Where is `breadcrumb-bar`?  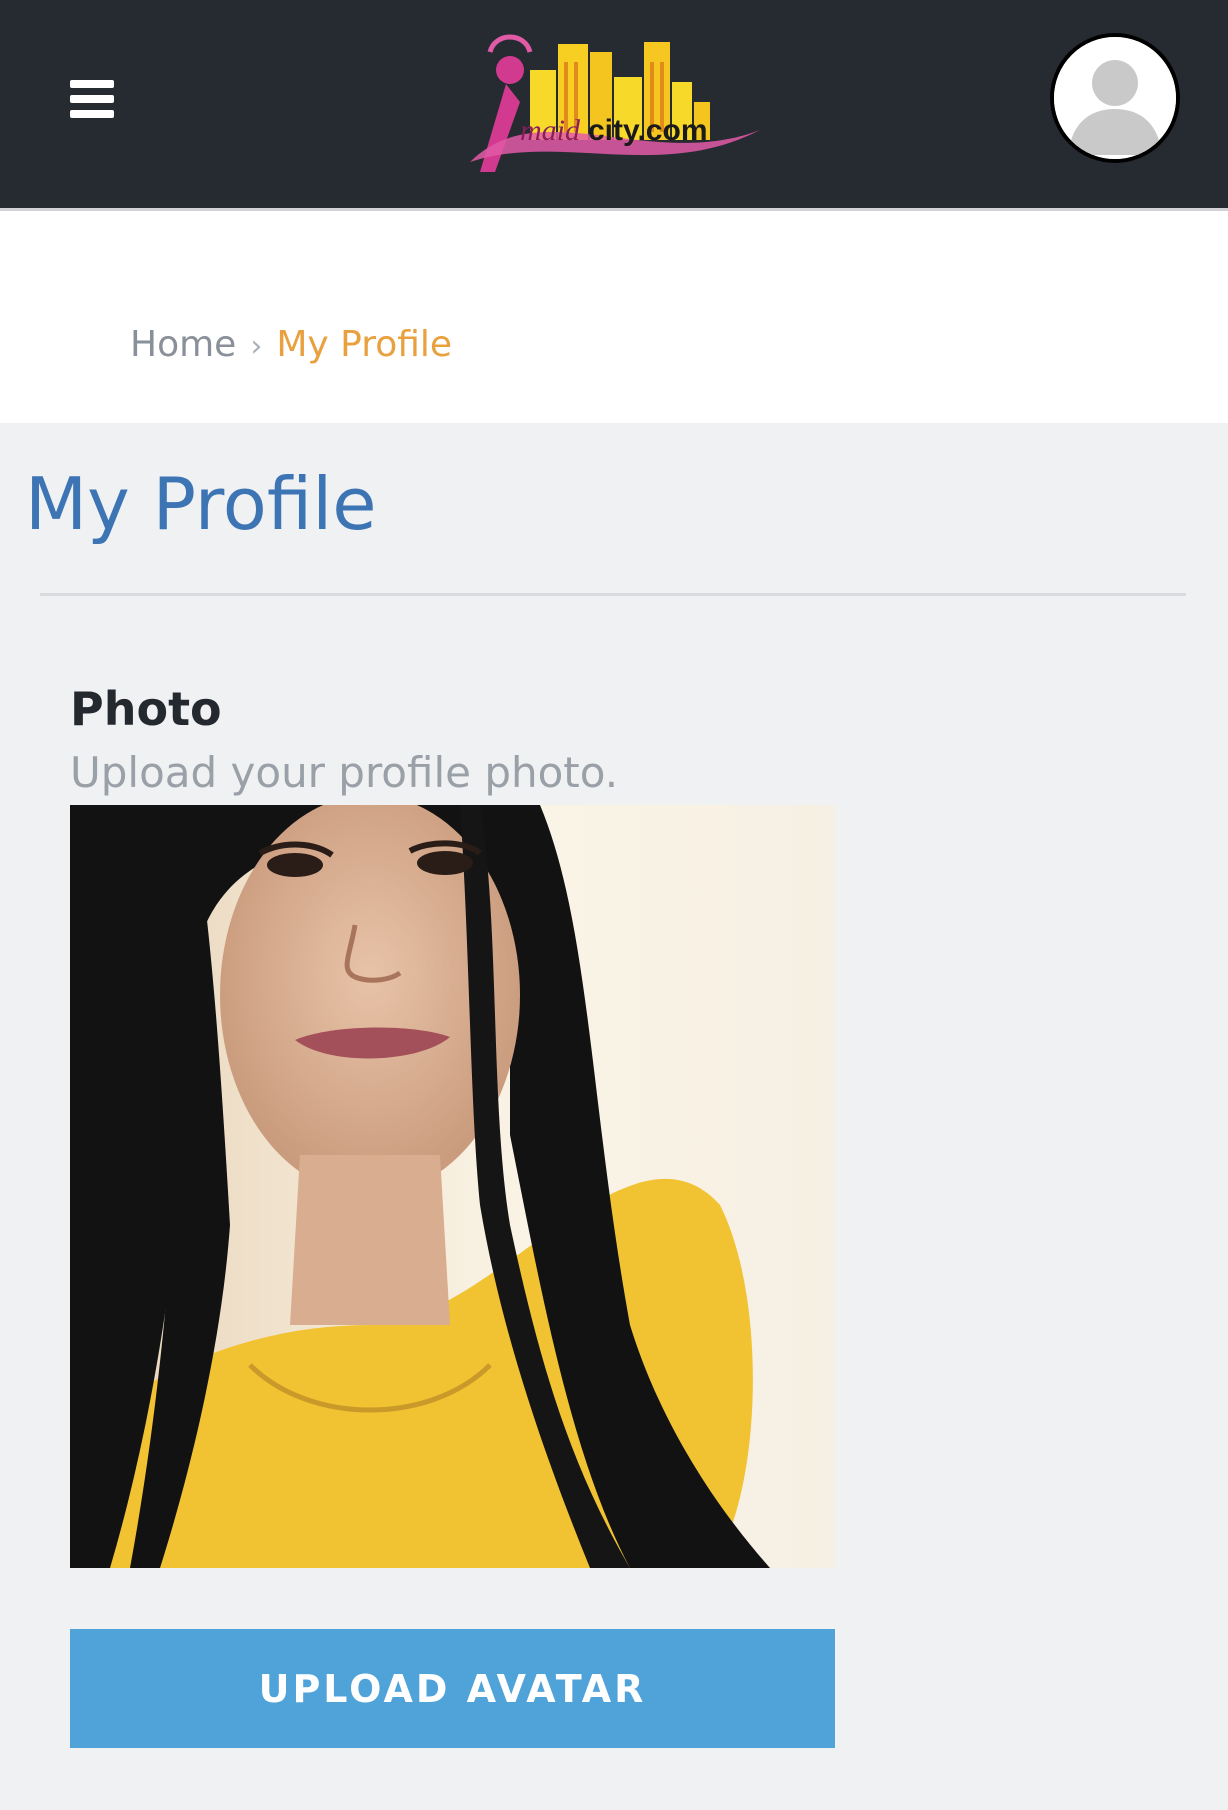 breadcrumb-bar is located at coordinates (614, 317).